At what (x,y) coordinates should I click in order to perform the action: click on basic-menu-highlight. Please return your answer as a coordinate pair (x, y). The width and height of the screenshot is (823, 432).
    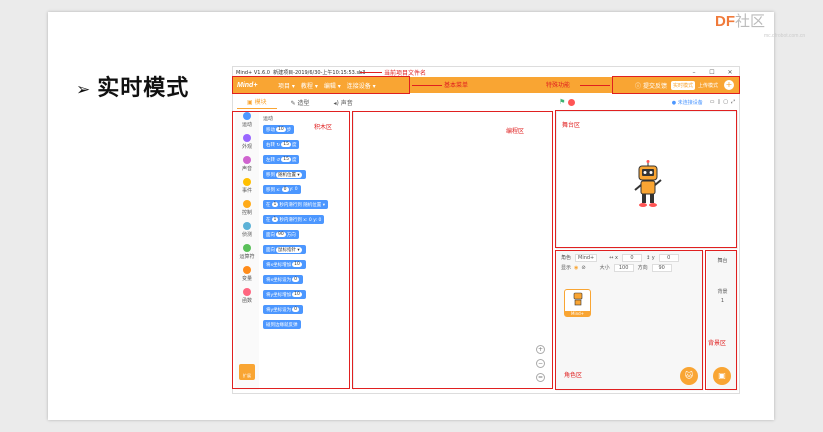
    Looking at the image, I should click on (321, 85).